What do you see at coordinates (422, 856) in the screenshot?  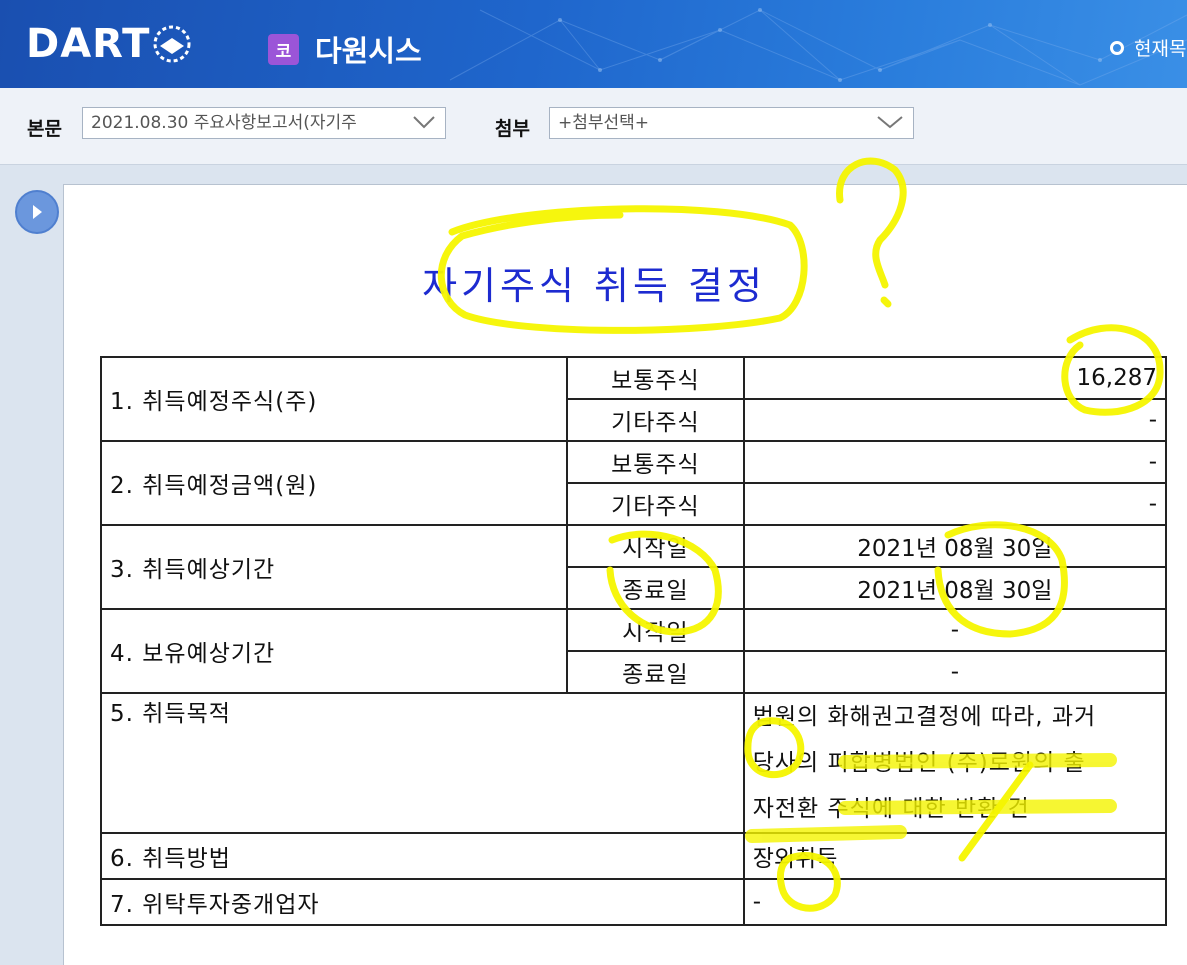 I see `row-label: 6. 취득방법` at bounding box center [422, 856].